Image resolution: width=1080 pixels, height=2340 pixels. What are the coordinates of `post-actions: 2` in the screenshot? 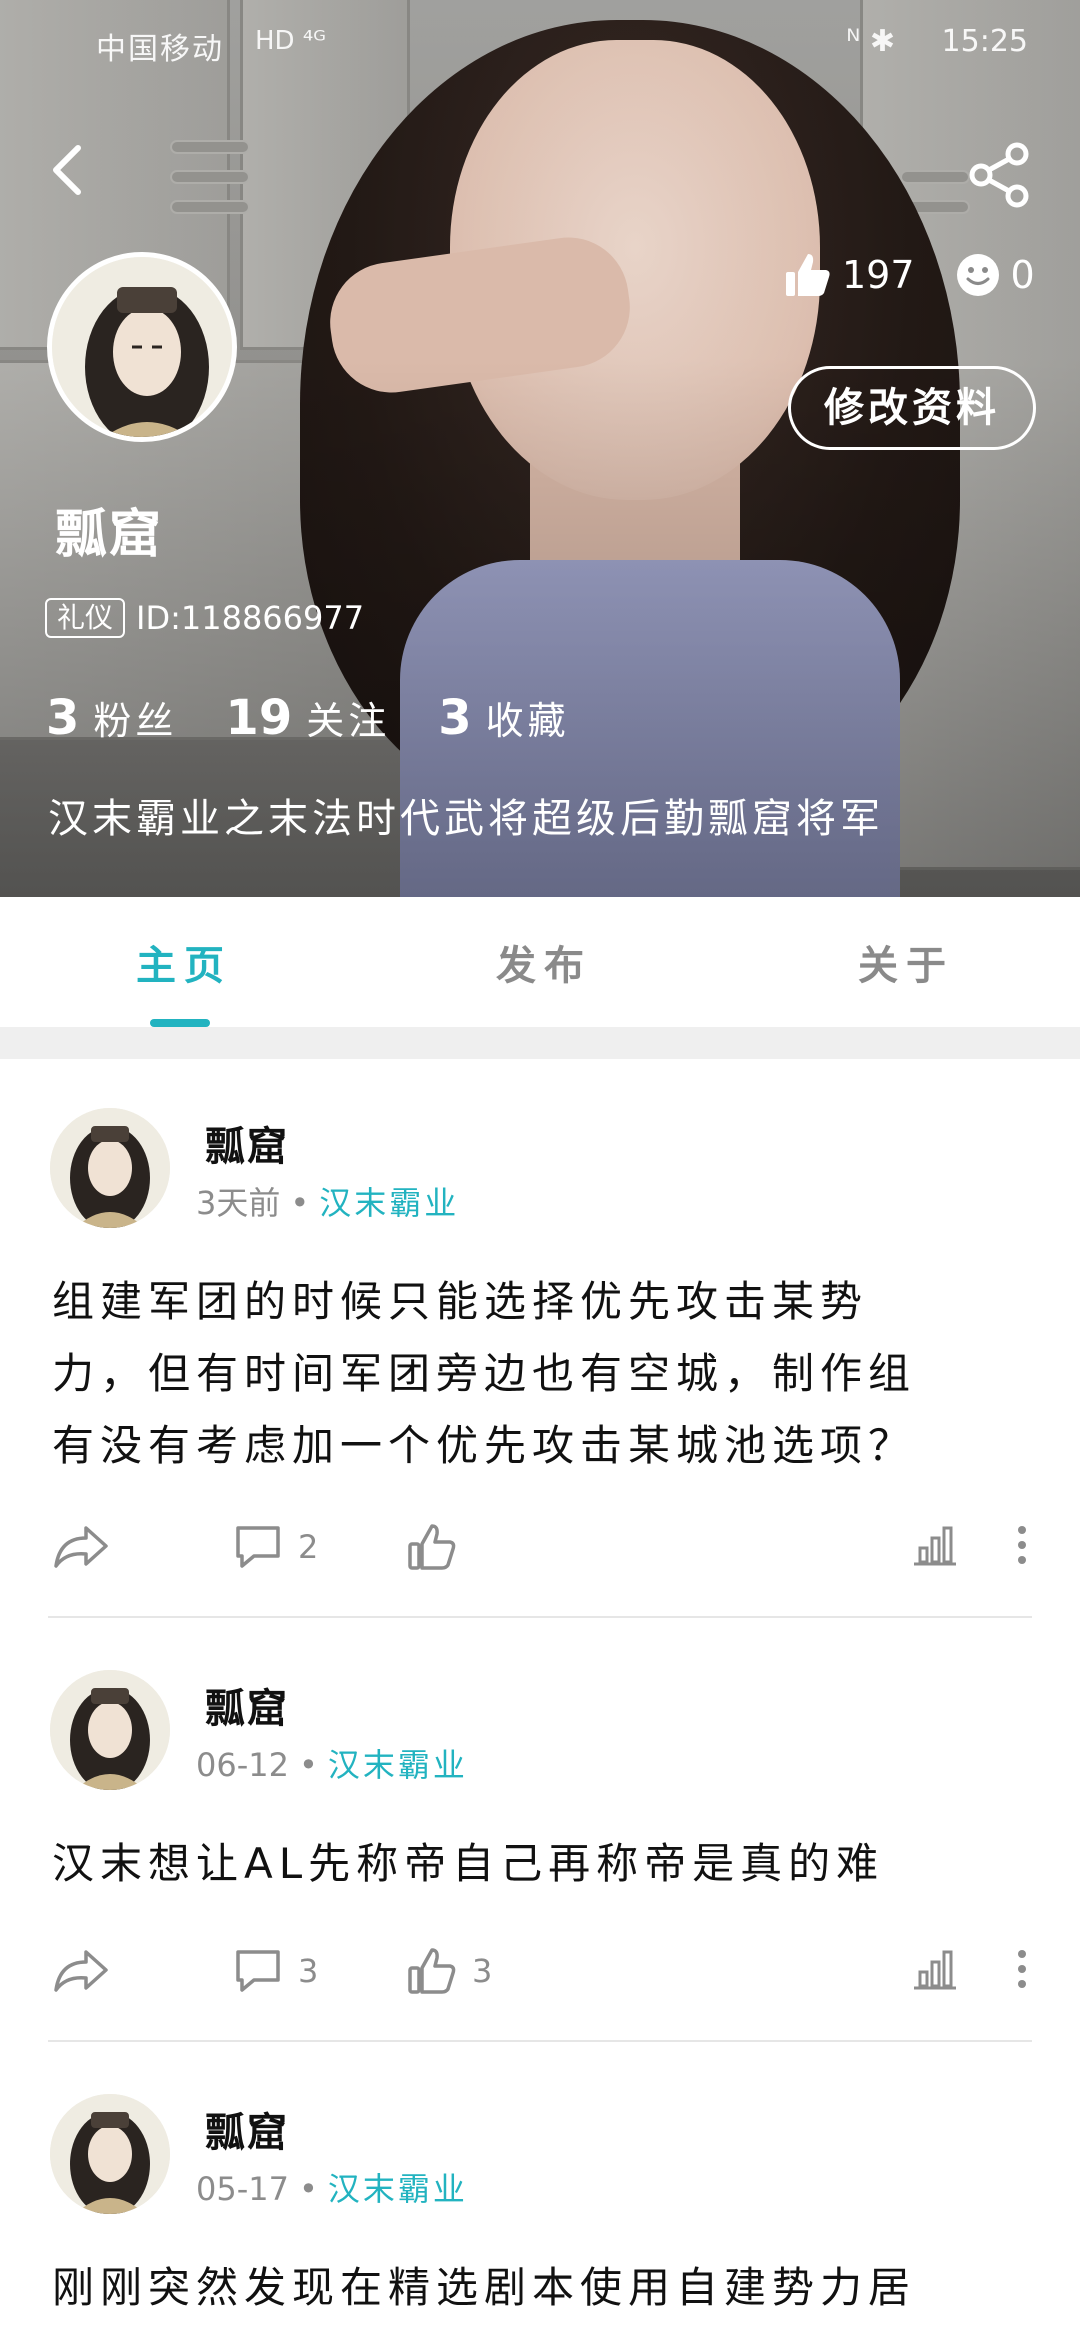 It's located at (540, 1549).